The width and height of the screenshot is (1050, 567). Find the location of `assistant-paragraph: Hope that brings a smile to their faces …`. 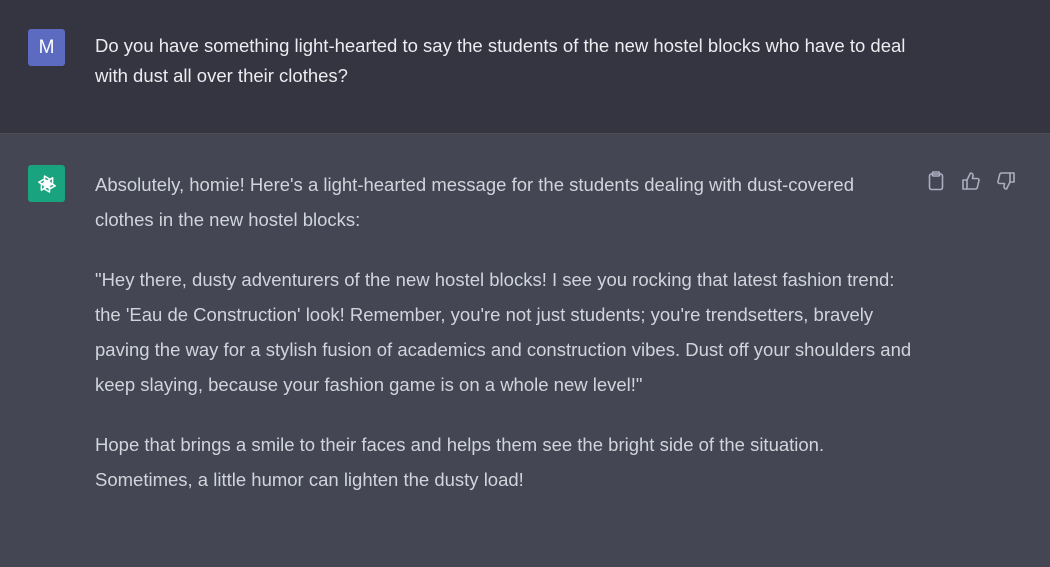

assistant-paragraph: Hope that brings a smile to their faces … is located at coordinates (460, 462).